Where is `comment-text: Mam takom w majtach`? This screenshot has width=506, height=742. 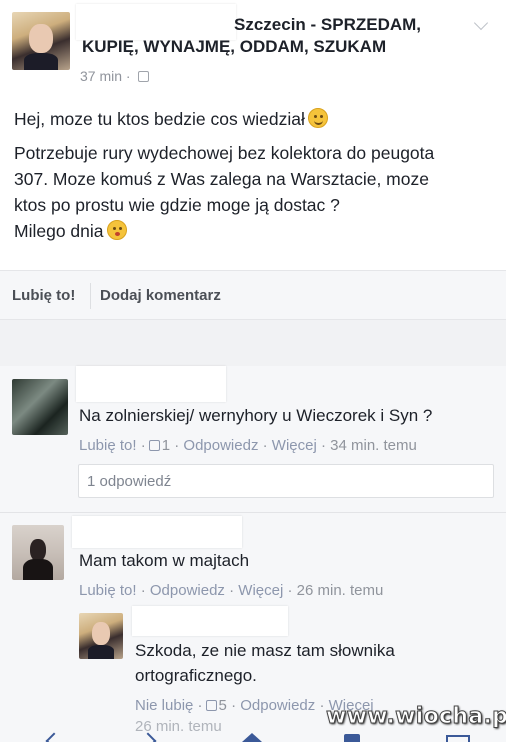
comment-text: Mam takom w majtach is located at coordinates (164, 560).